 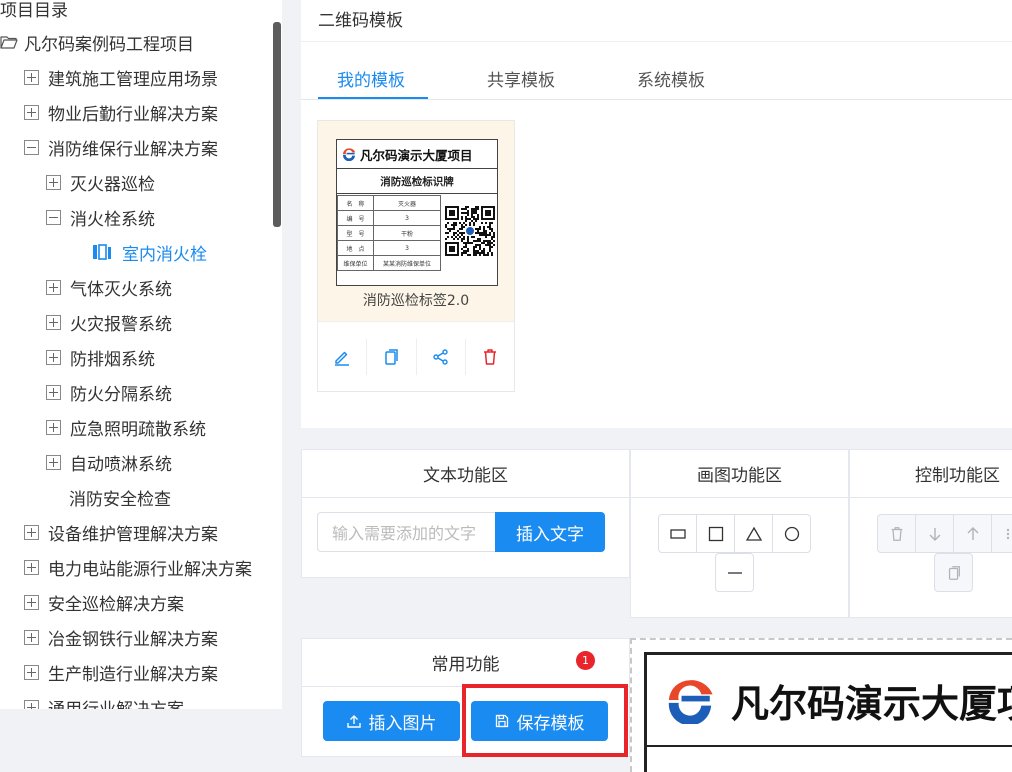 I want to click on tree-item: 生产制造行业解决方案, so click(x=121, y=672).